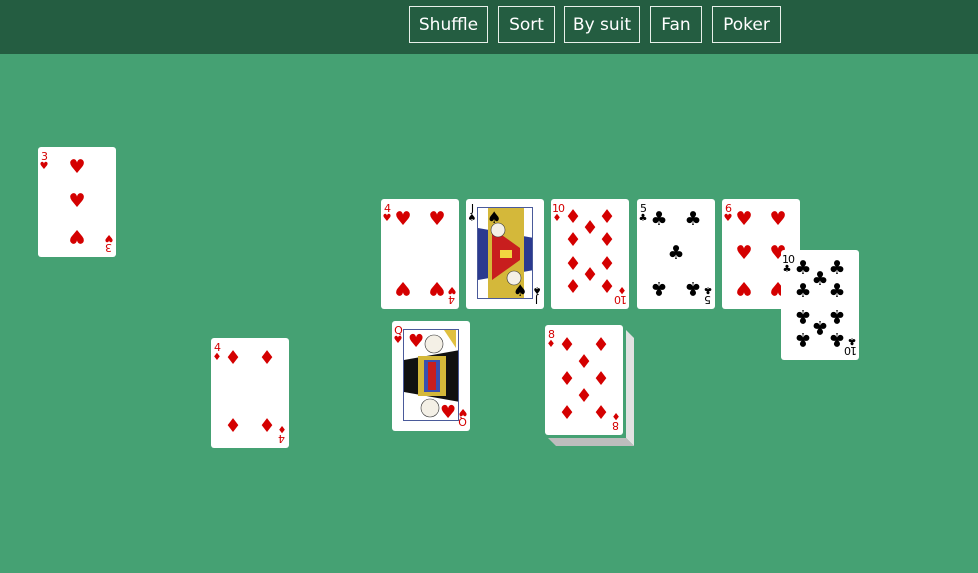 Image resolution: width=978 pixels, height=573 pixels. I want to click on card-4-diamonds: 4 ♦ 4 ♦ ♦ ♦ ♦ ♦, so click(250, 393).